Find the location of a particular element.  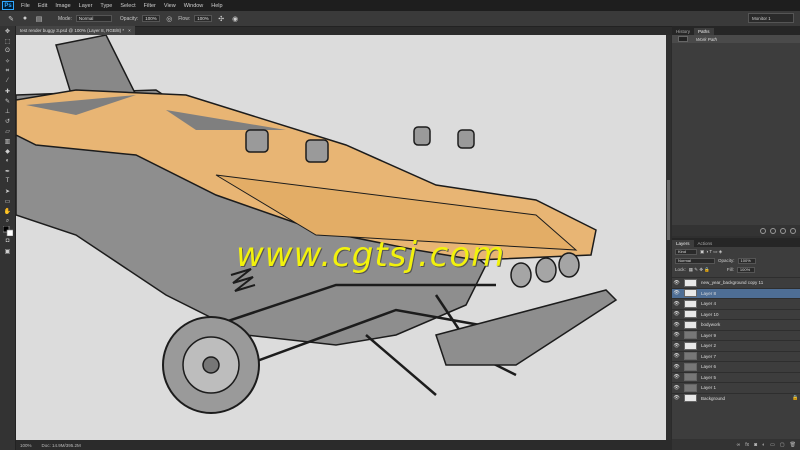

zoom-tool-icon: ⌕ is located at coordinates (7, 221).